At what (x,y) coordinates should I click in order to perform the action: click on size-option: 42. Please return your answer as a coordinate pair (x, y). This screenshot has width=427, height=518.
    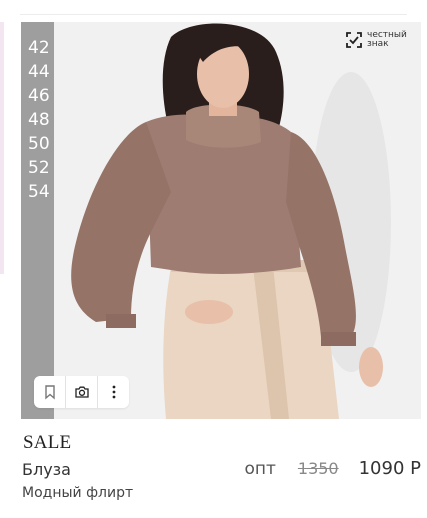
    Looking at the image, I should click on (37, 48).